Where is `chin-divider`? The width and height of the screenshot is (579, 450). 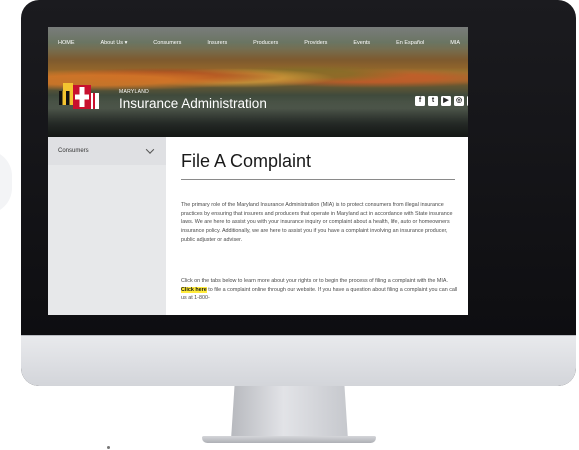 chin-divider is located at coordinates (298, 335).